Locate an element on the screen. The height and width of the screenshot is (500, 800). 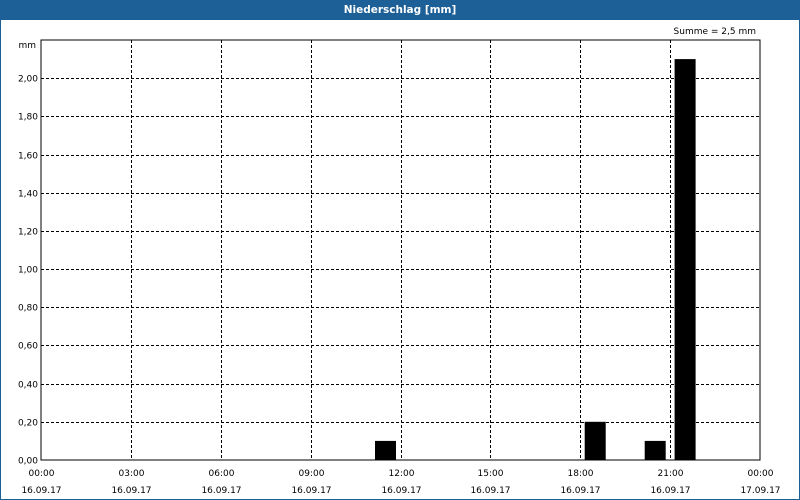
y-tick-label: 1,80 is located at coordinates (28, 118).